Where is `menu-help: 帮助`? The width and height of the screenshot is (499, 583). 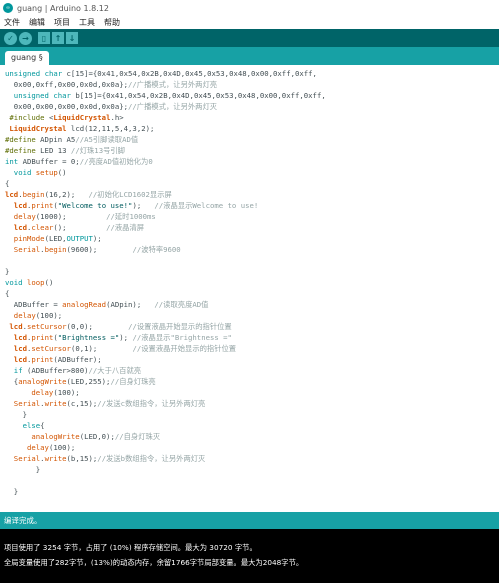
menu-help: 帮助 is located at coordinates (112, 22).